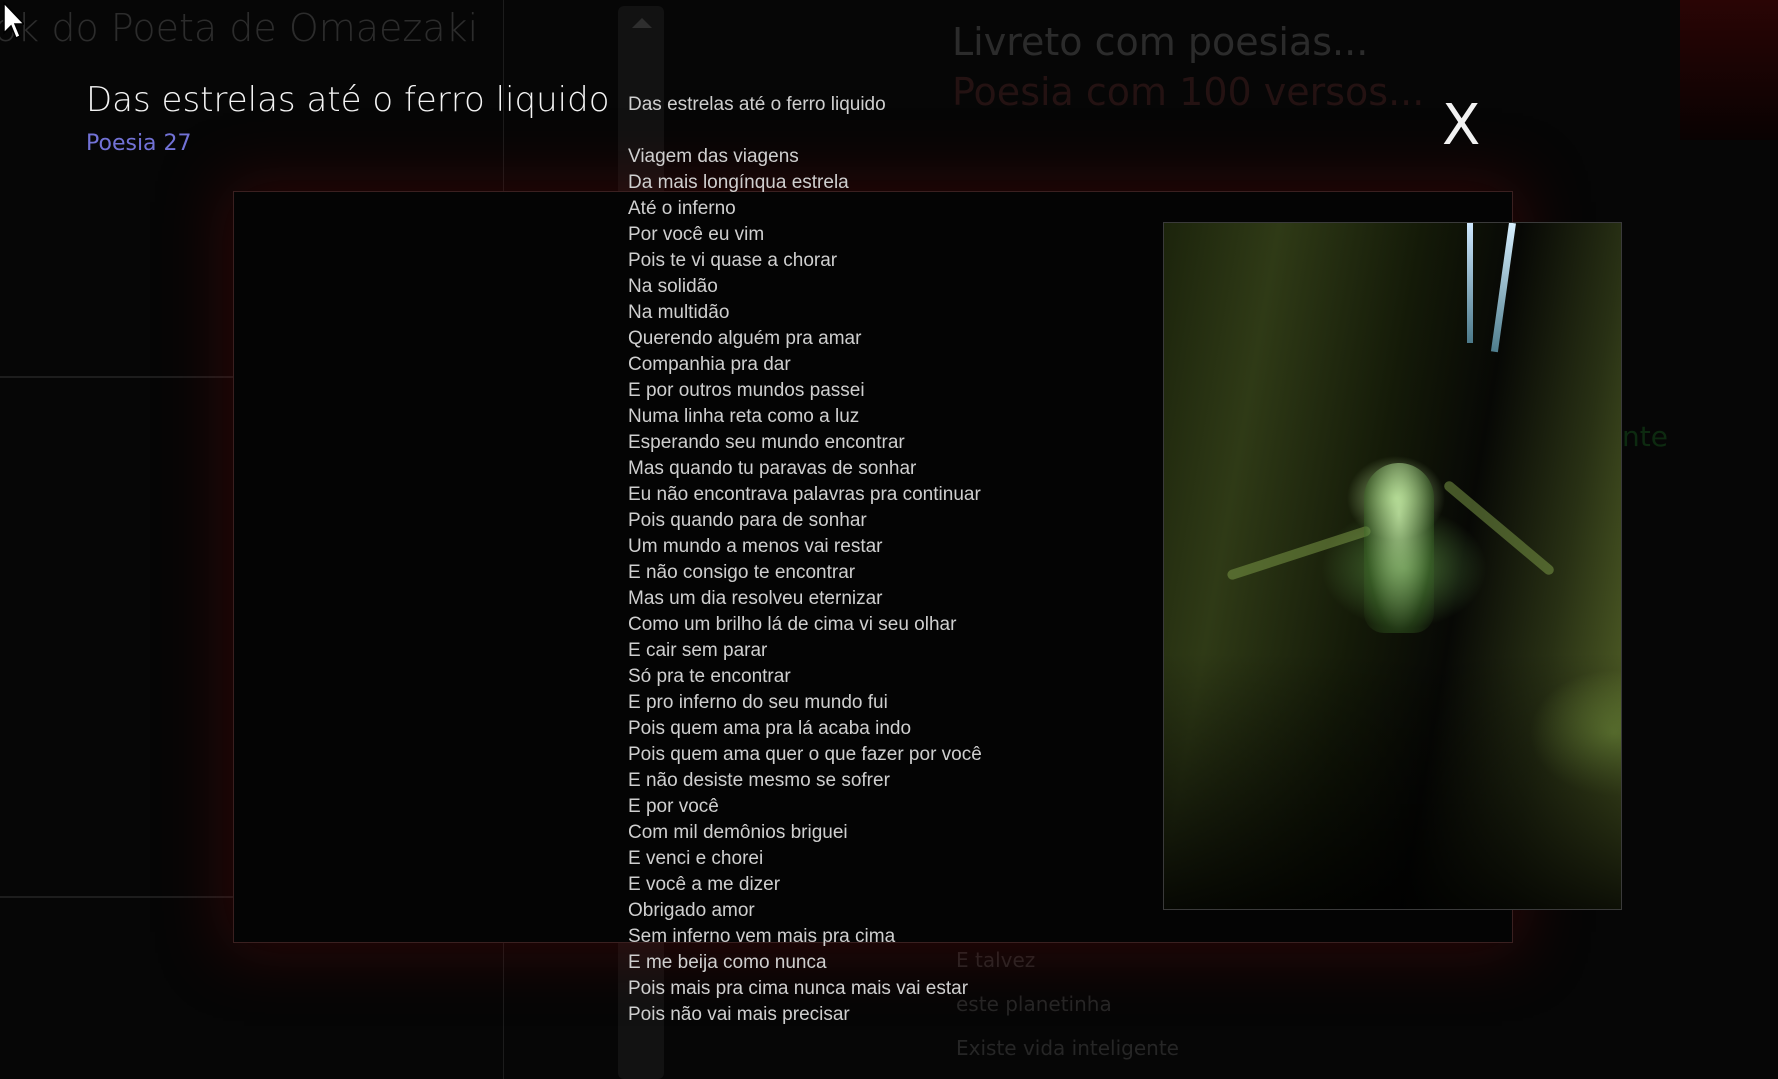 This screenshot has height=1079, width=1778. What do you see at coordinates (758, 702) in the screenshot?
I see `poem-line: E pro inferno do seu mundo fui` at bounding box center [758, 702].